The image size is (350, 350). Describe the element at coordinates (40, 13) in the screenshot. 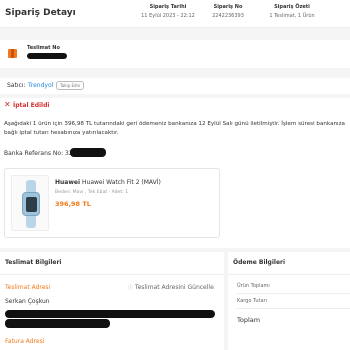

I see `page-title: Sipariş Detayı` at that location.